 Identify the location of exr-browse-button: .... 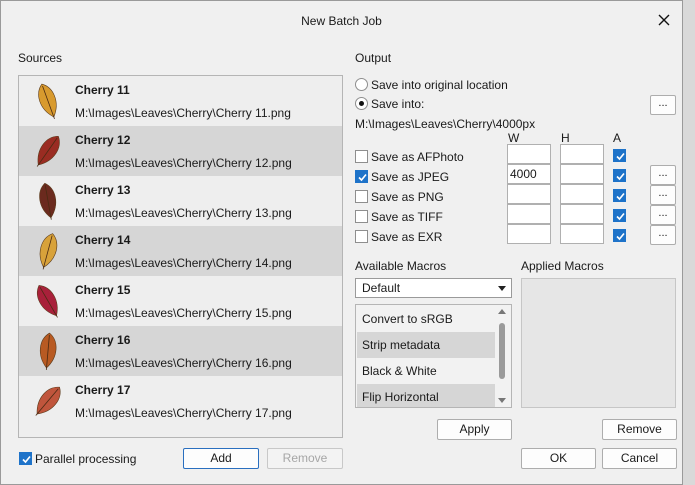
(663, 235).